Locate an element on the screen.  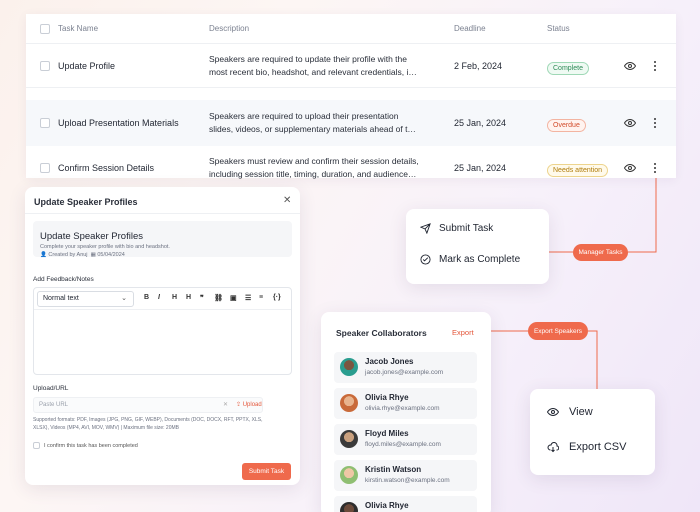
quote-icon: ❞ is located at coordinates (202, 298).